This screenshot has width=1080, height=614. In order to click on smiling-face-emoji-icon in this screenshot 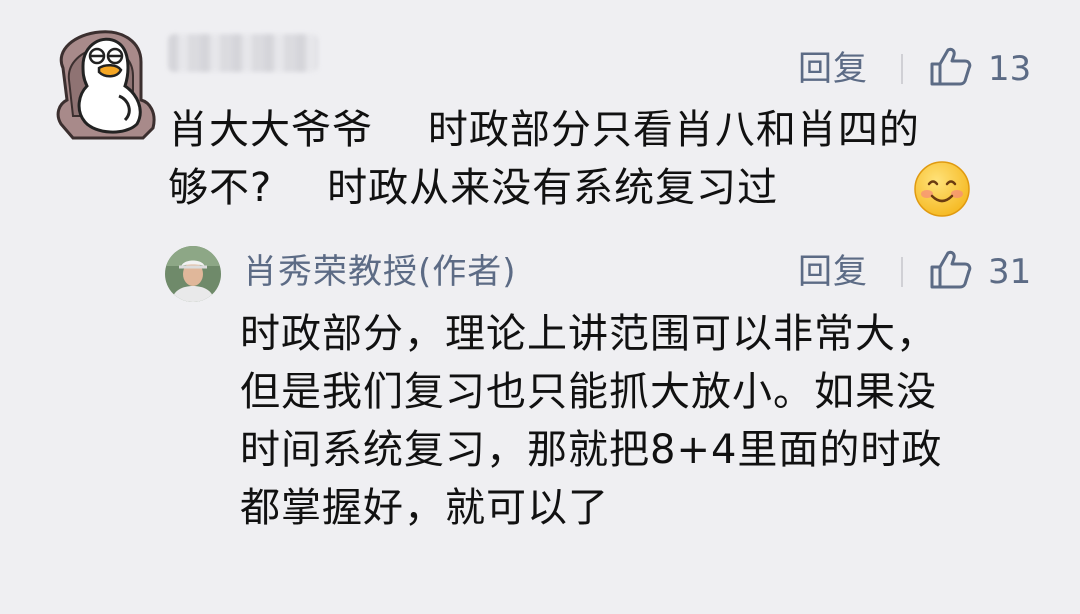, I will do `click(942, 189)`.